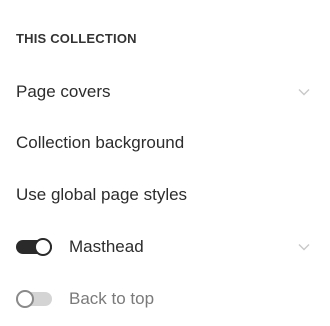 This screenshot has height=326, width=330. I want to click on masthead-row: Masthead, so click(165, 247).